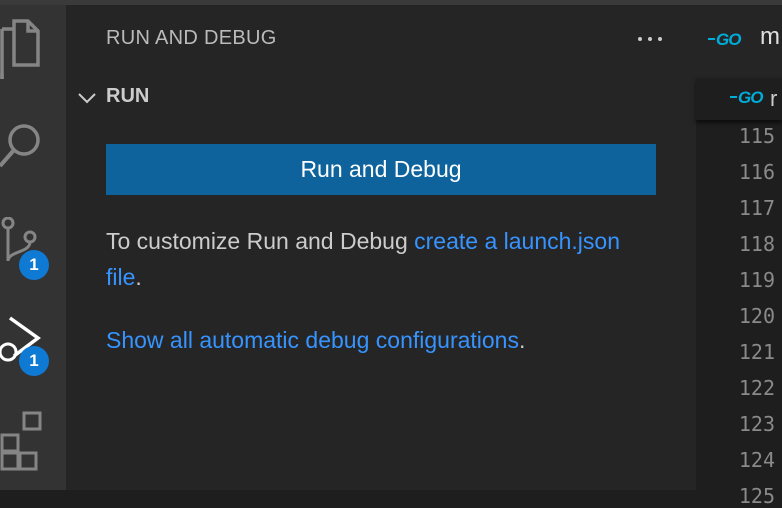  I want to click on chevron-down-icon, so click(87, 98).